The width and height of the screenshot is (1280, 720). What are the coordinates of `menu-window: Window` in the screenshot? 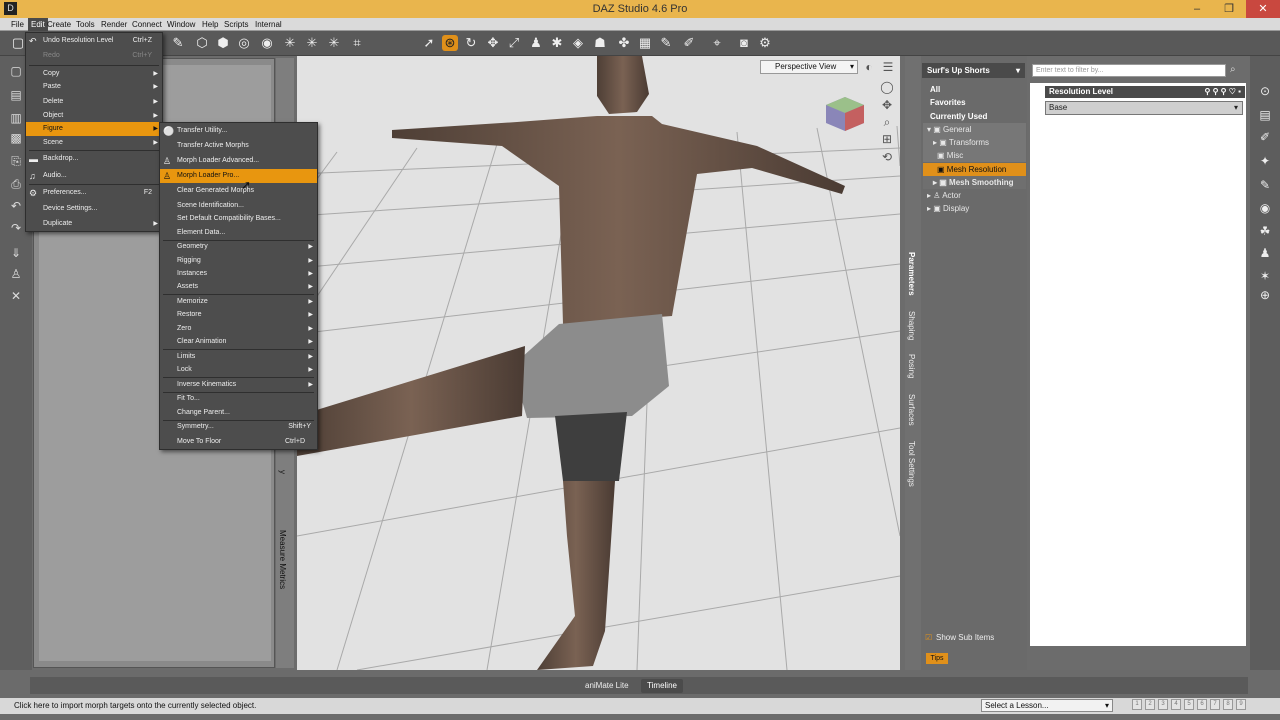 It's located at (181, 24).